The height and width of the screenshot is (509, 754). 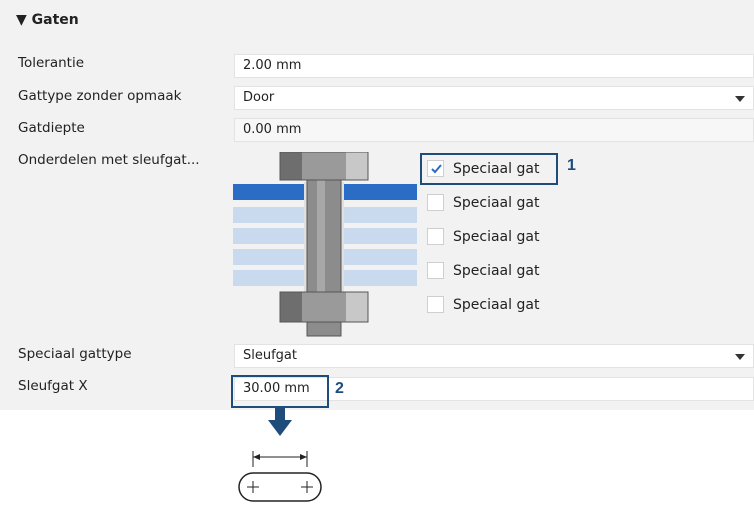 What do you see at coordinates (303, 457) in the screenshot?
I see `dimension-arrow-right` at bounding box center [303, 457].